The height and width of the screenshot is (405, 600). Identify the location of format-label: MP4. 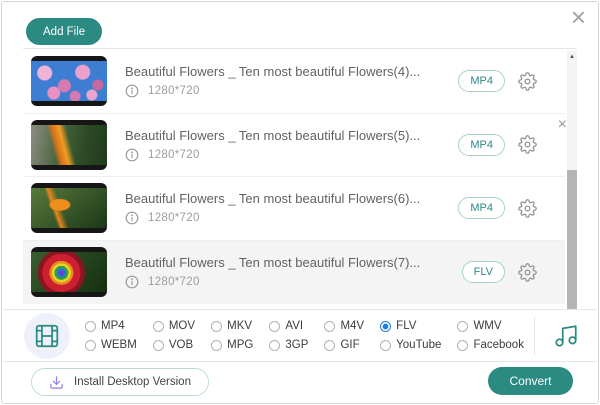
(113, 326).